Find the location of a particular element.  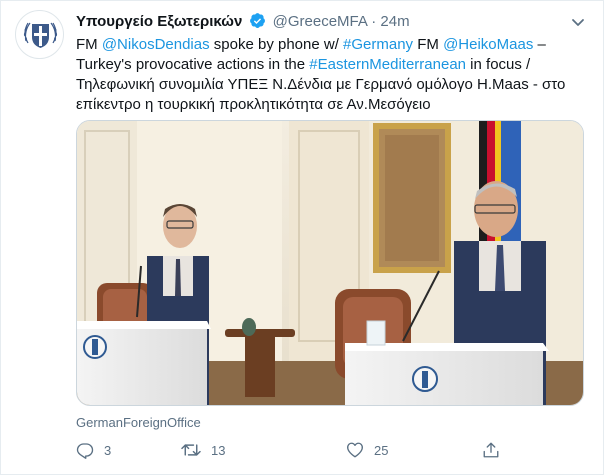

greek-coat-of-arms-icon is located at coordinates (40, 35).